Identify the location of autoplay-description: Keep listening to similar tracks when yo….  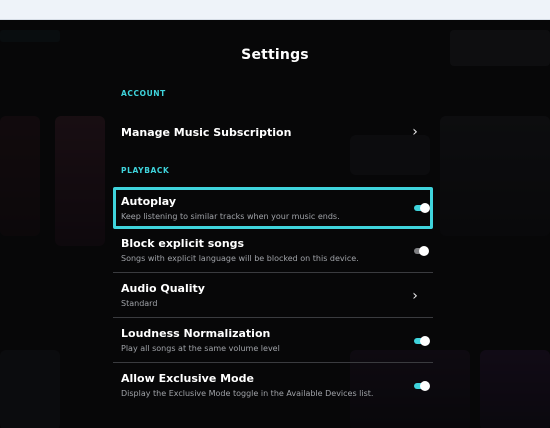
(230, 216).